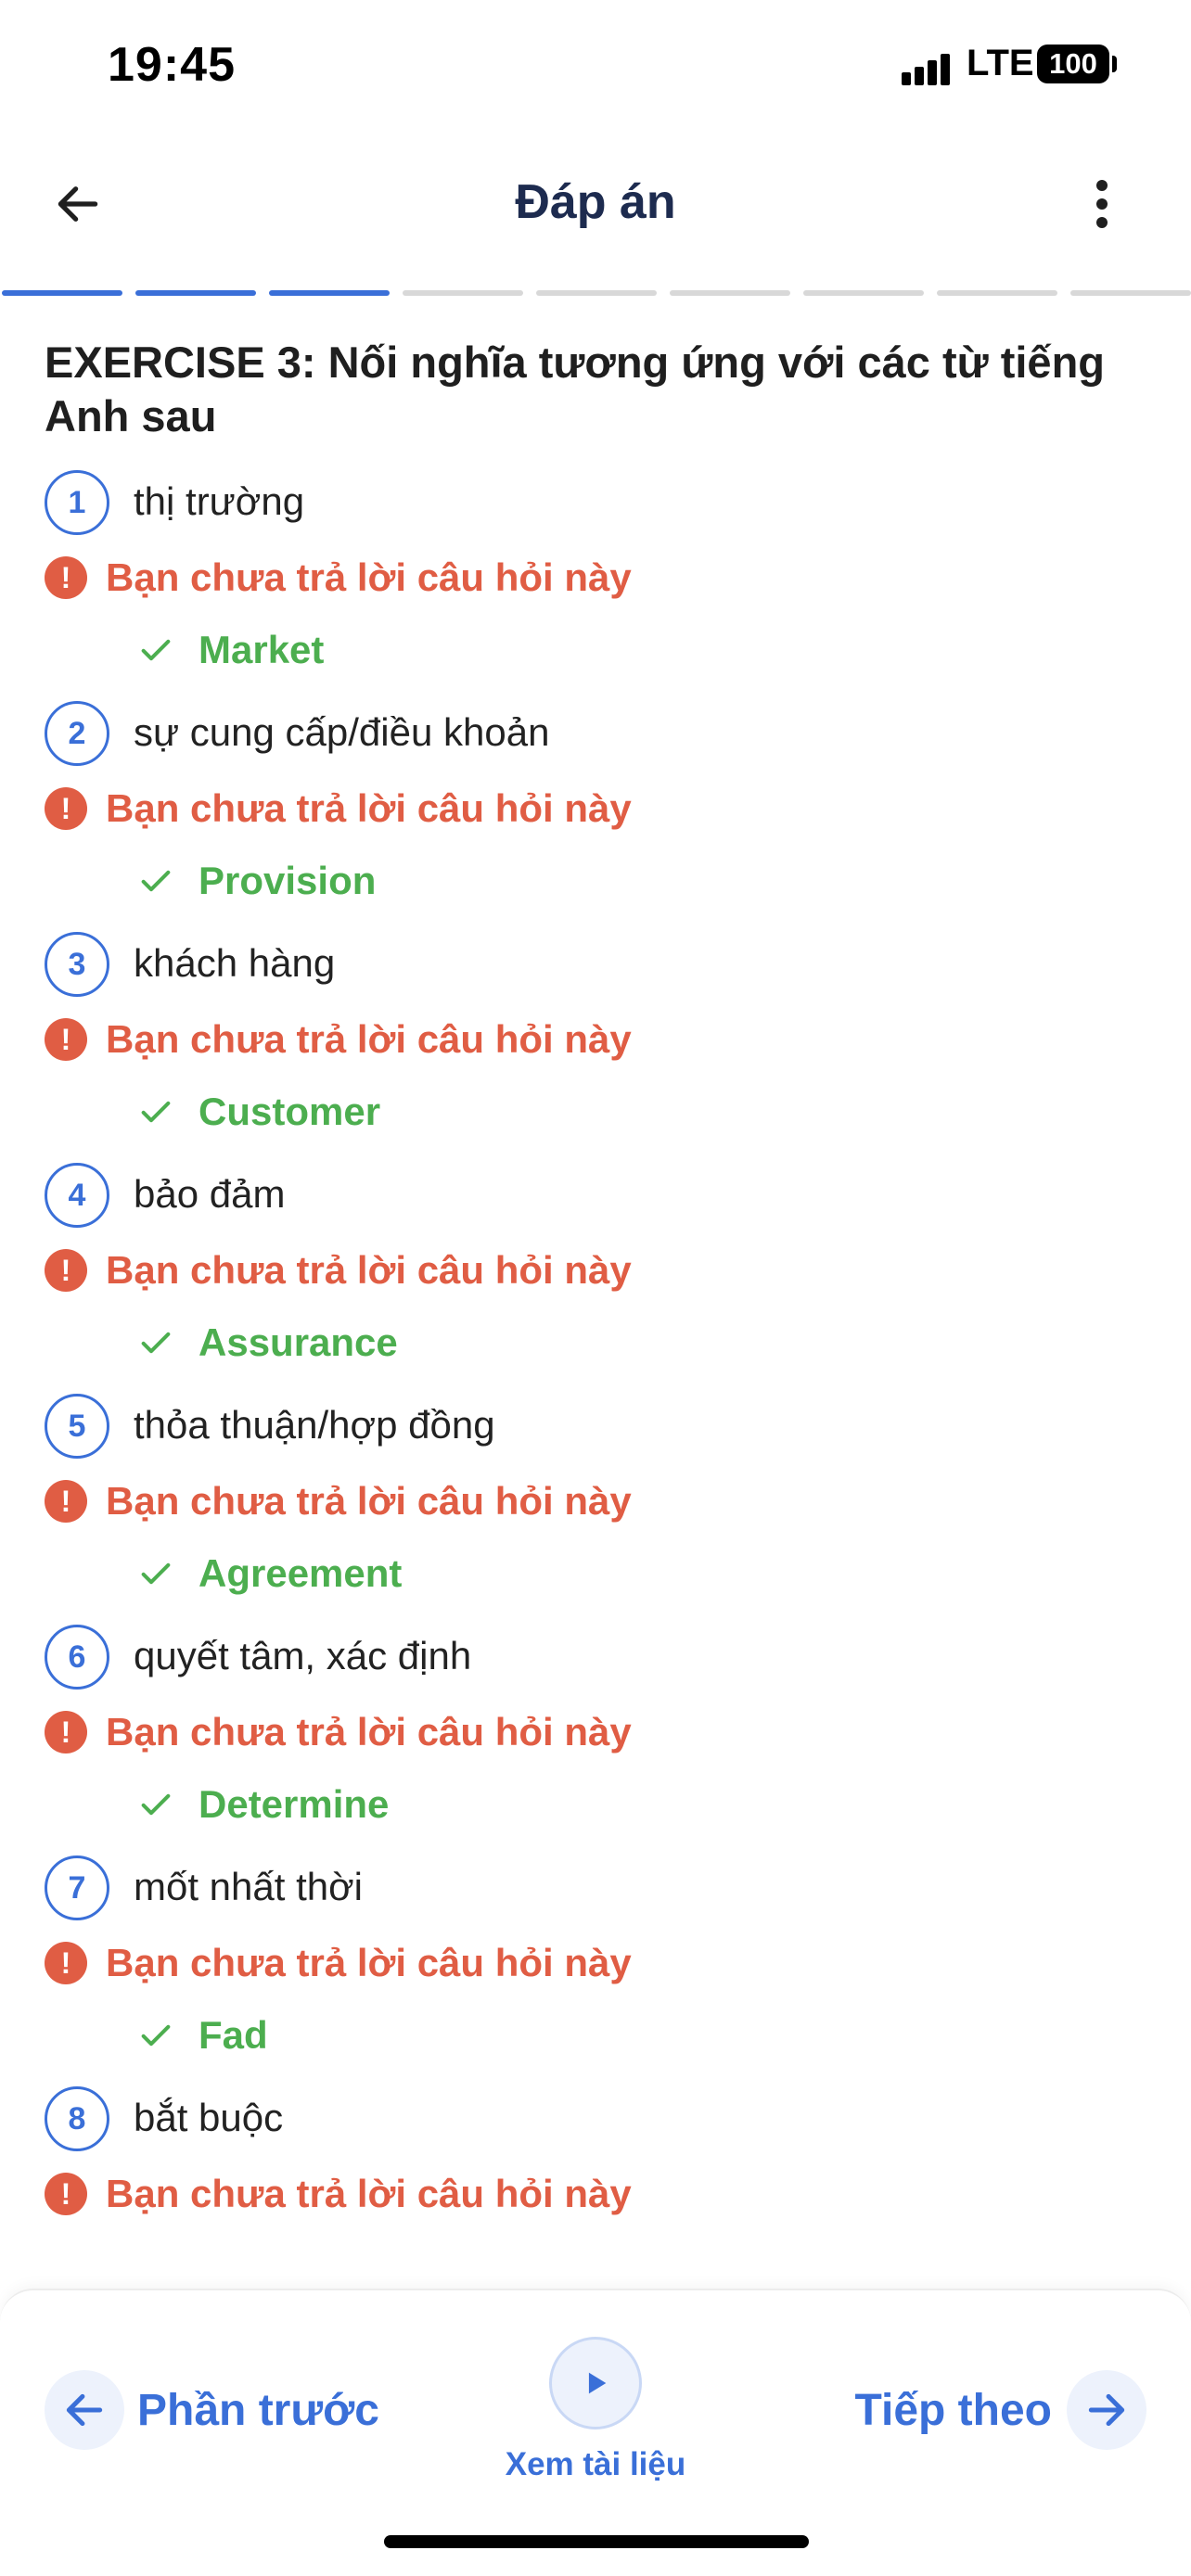  I want to click on question-number-badge: 3, so click(77, 964).